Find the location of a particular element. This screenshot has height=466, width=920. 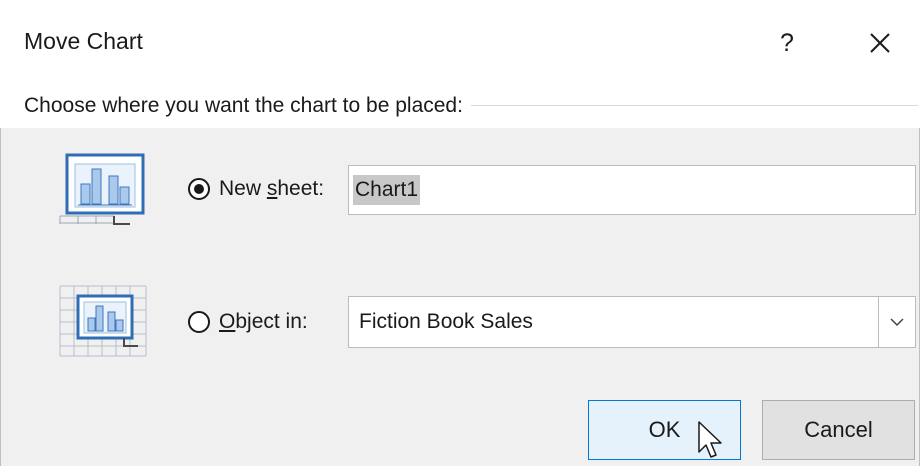

object-in-radio is located at coordinates (199, 322).